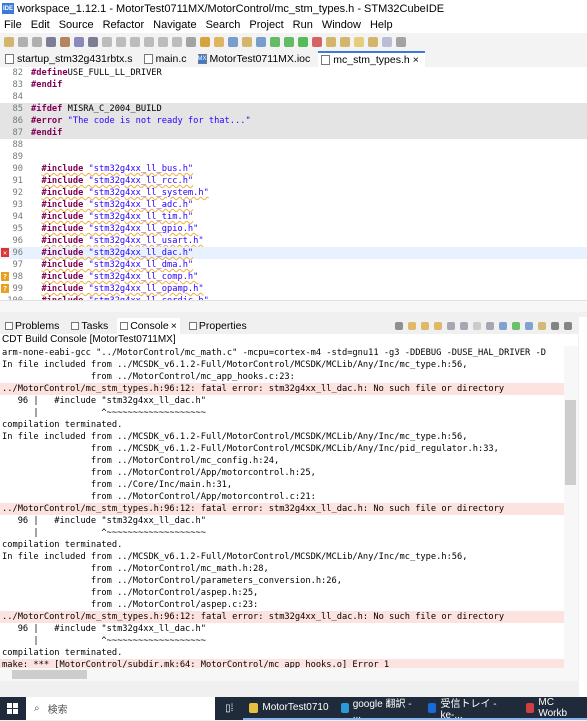 The image size is (587, 721). What do you see at coordinates (553, 708) in the screenshot?
I see `taskbar-item: MC Workb` at bounding box center [553, 708].